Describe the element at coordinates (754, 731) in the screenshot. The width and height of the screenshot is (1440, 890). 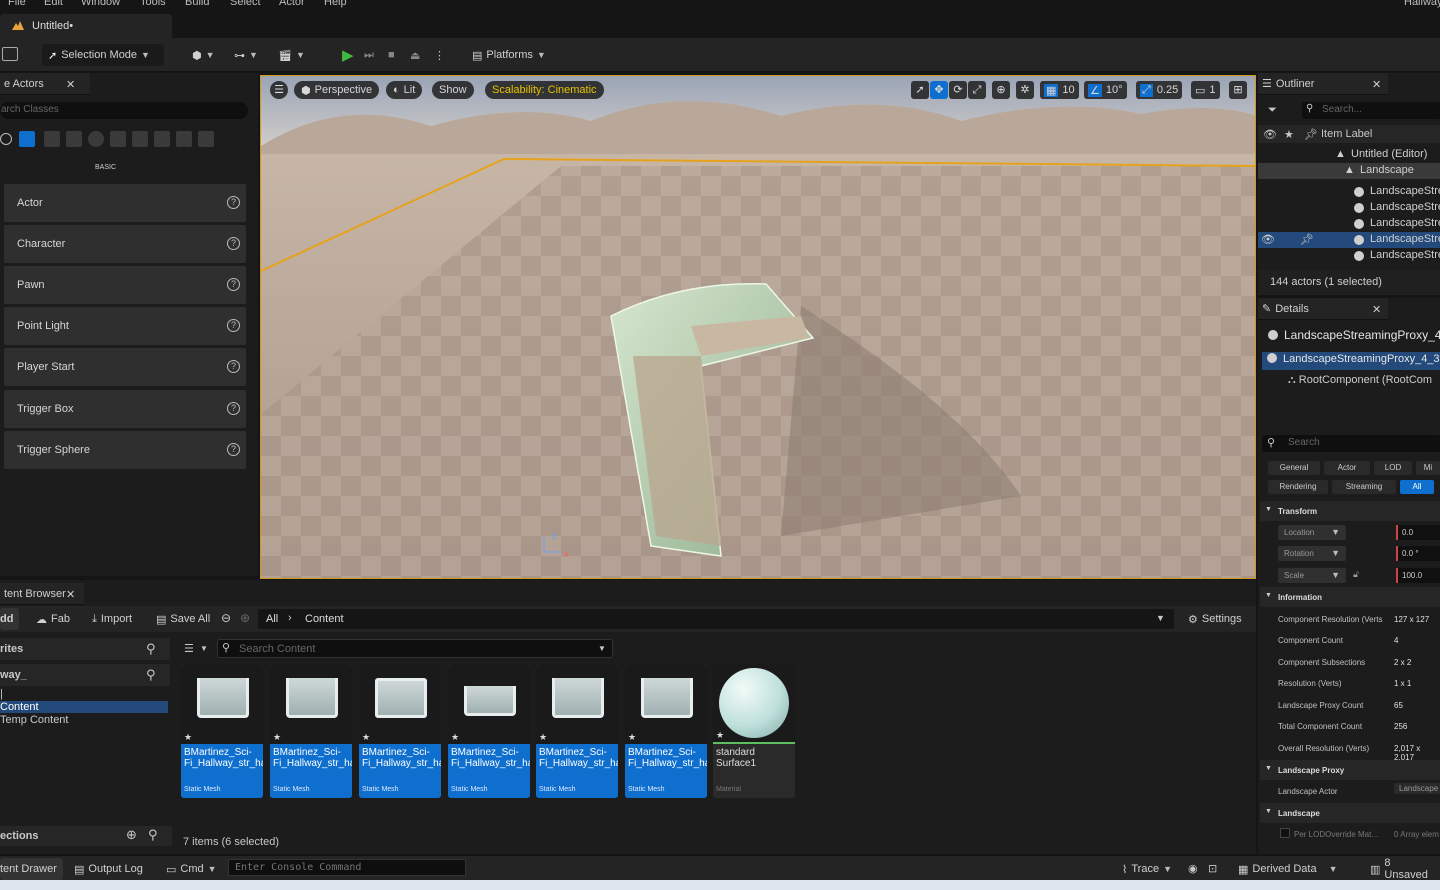
I see `asset-tile-material: ★ standard Surface1 Material` at that location.